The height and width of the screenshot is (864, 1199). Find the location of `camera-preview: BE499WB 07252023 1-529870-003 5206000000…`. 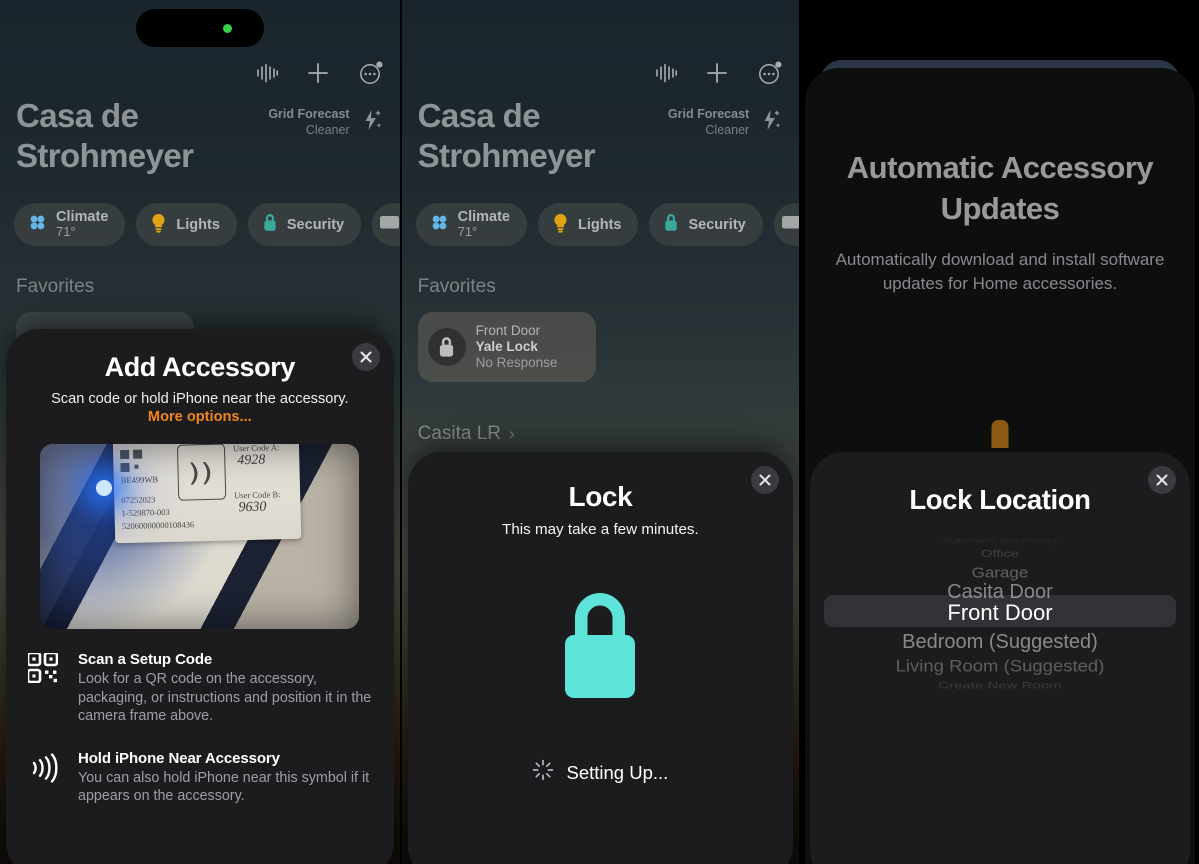

camera-preview: BE499WB 07252023 1-529870-003 5206000000… is located at coordinates (200, 536).